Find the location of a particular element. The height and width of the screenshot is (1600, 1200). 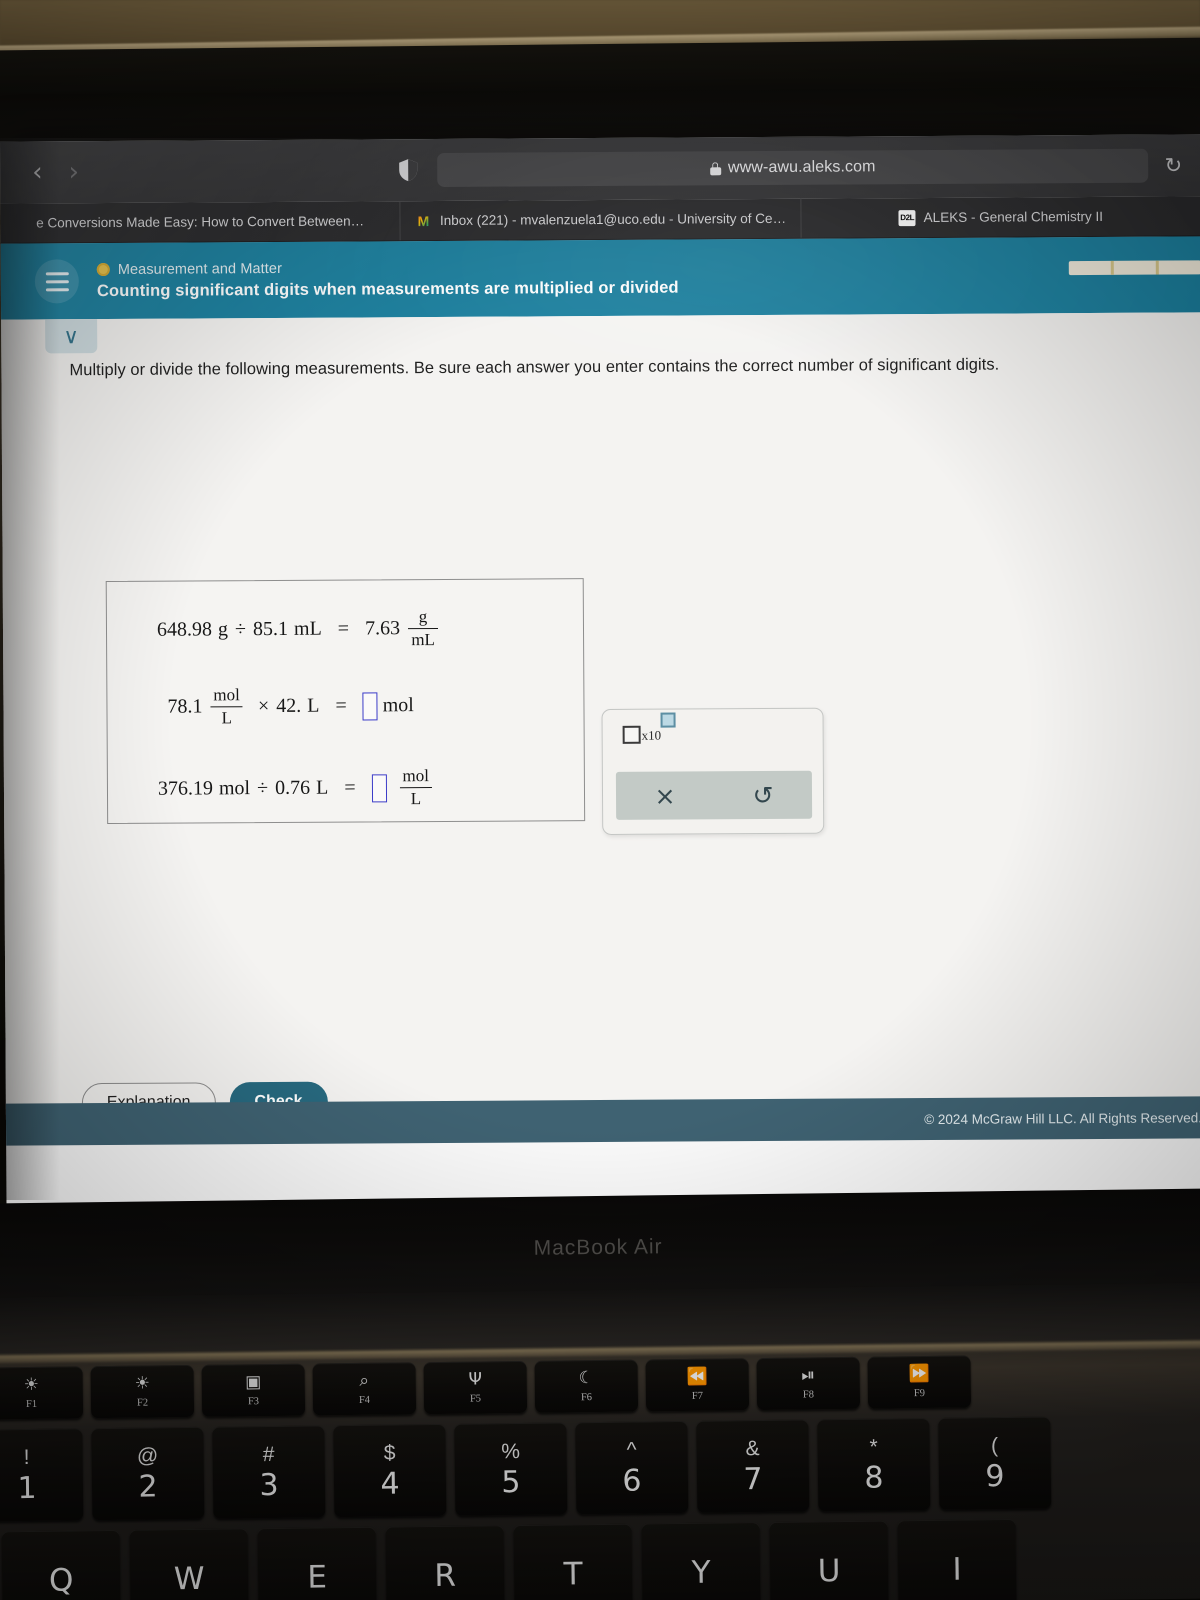

d2l-favicon-icon: D2L is located at coordinates (907, 217).